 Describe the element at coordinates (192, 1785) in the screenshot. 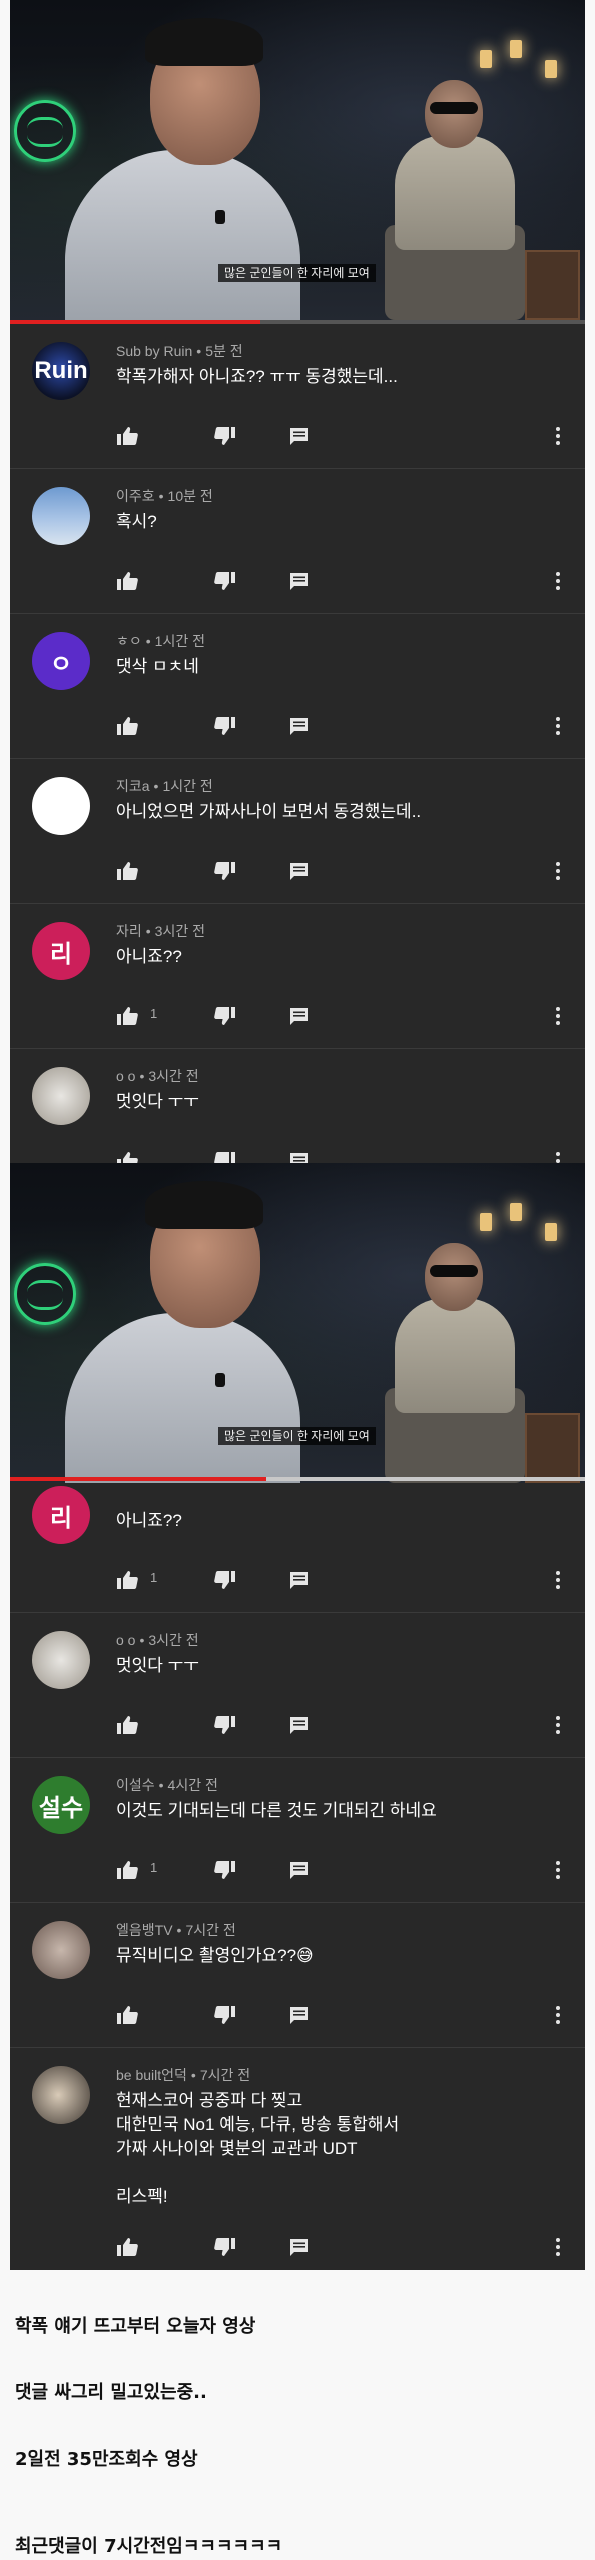

I see `comment-time: 4시간 전` at that location.